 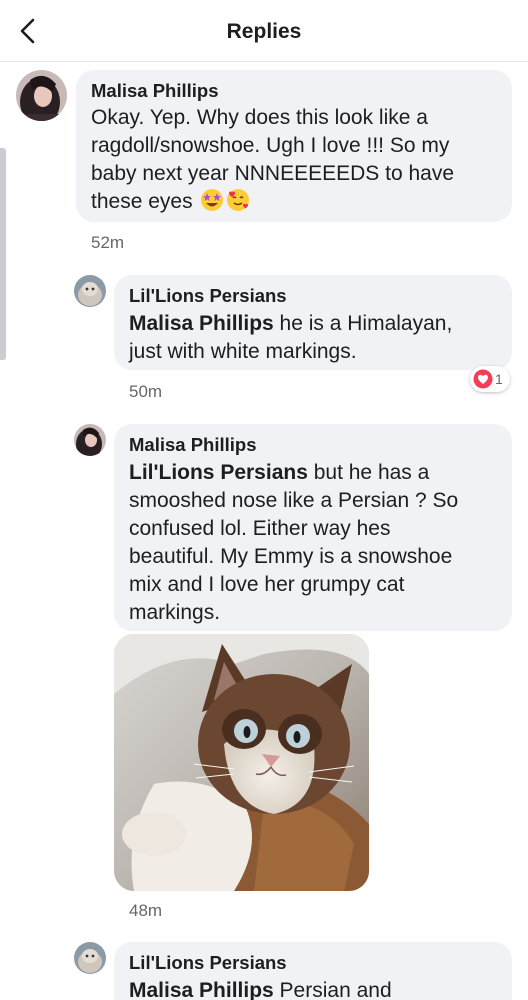 I want to click on comment-timestamp: 48m, so click(x=146, y=910).